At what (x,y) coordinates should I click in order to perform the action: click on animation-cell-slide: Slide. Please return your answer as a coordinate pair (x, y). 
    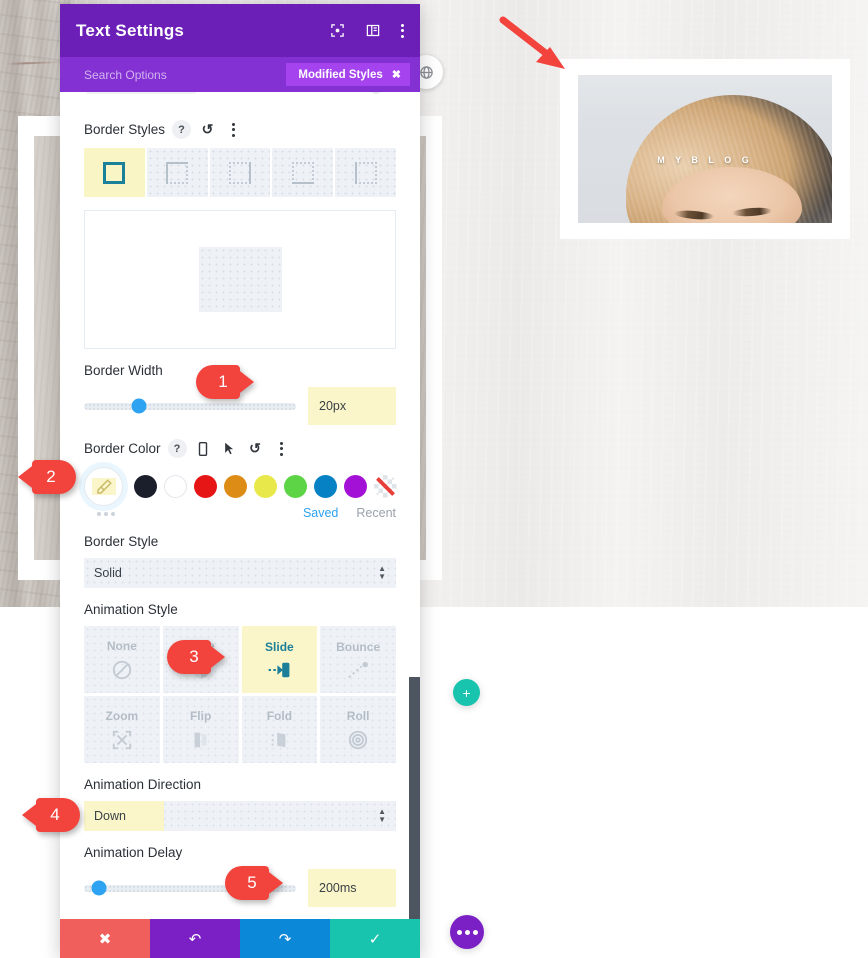
    Looking at the image, I should click on (279, 659).